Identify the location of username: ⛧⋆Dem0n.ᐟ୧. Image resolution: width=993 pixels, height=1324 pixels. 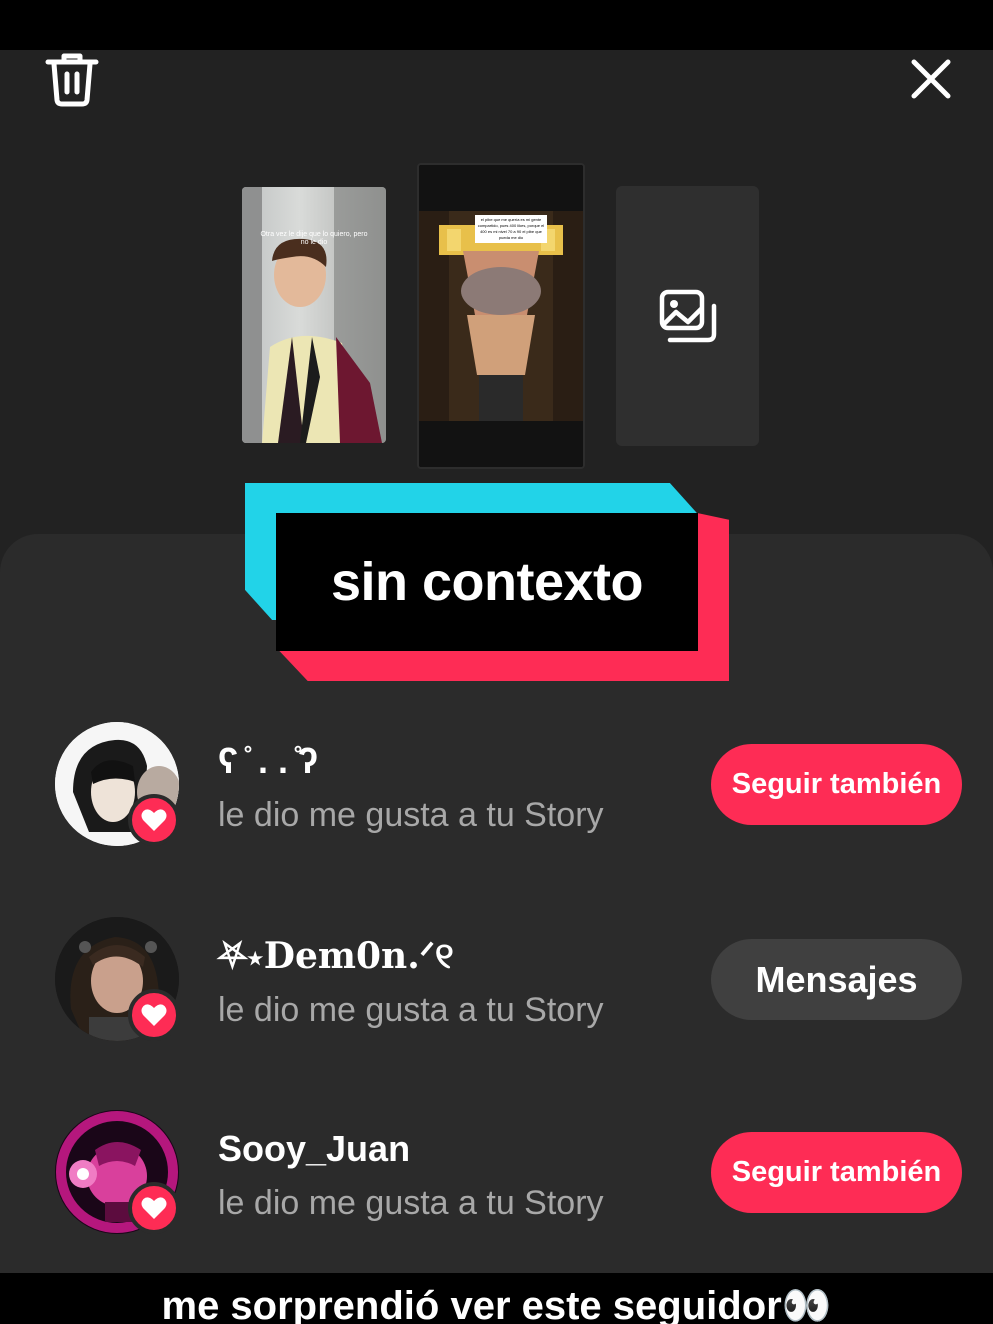
(336, 956).